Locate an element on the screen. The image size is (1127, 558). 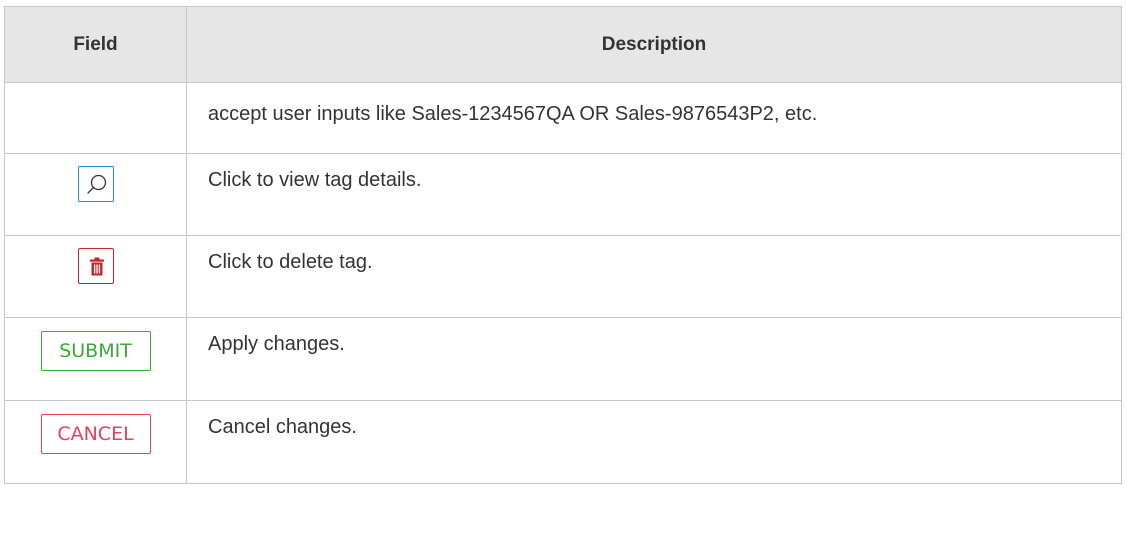
description-text: Click to delete tag. is located at coordinates (290, 262).